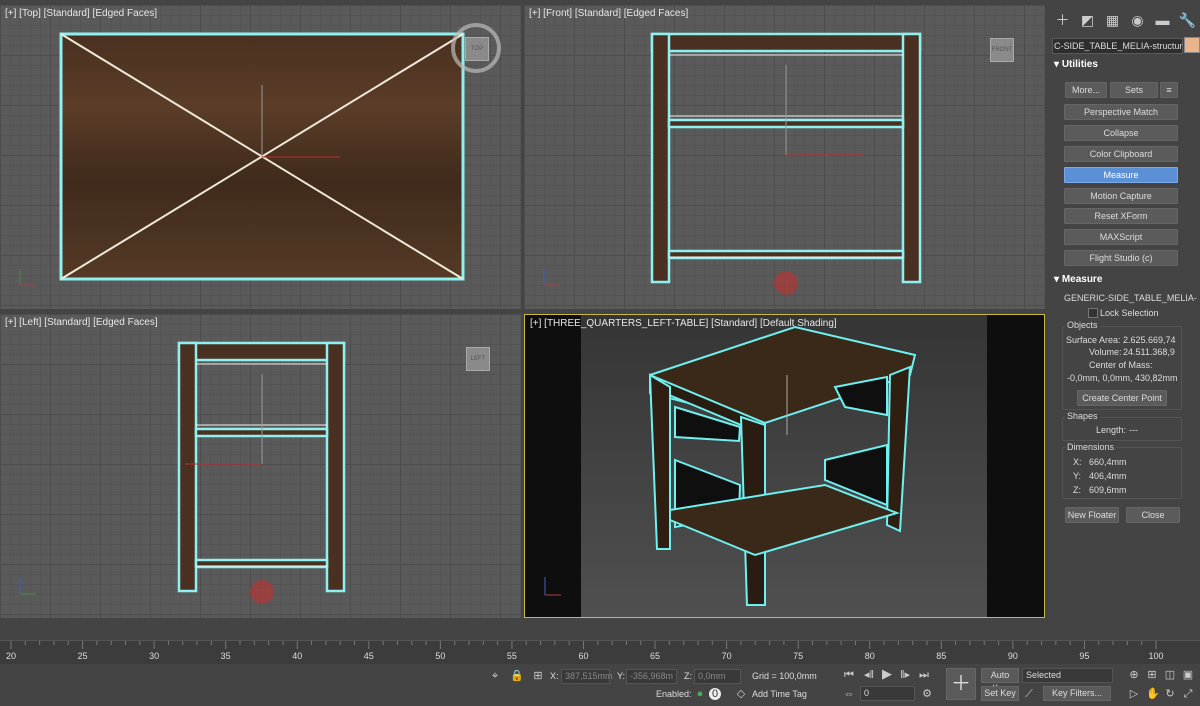  I want to click on absolute-mode-icon: ⊞, so click(538, 676).